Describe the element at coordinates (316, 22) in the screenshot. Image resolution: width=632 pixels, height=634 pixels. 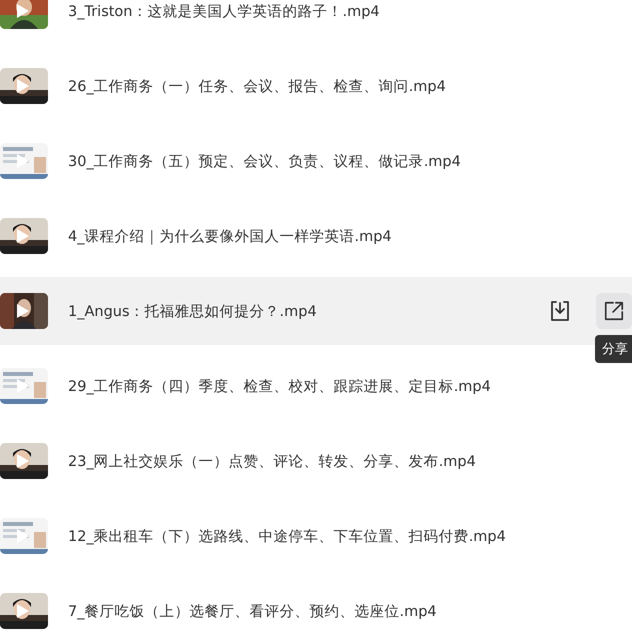
I see `file-row: 3_Triston：这就是美国人学英语的路子！.mp4` at that location.